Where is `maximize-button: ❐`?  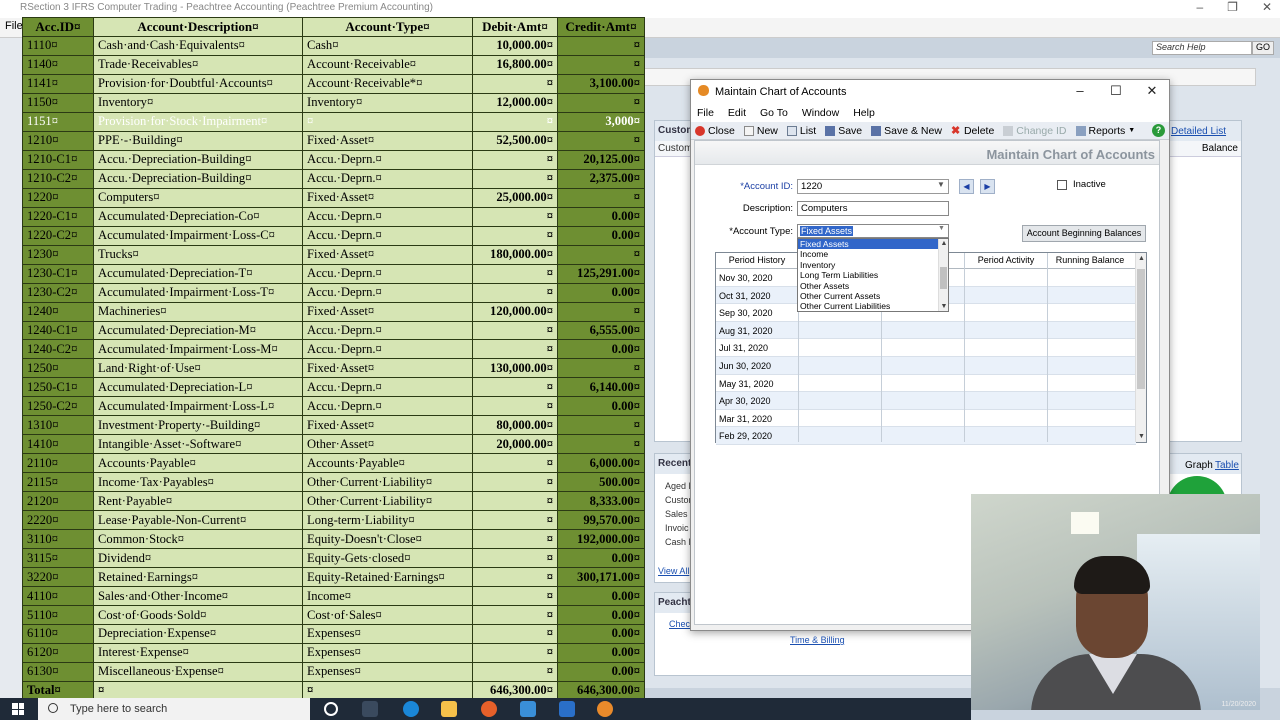
maximize-button: ❐ is located at coordinates (1232, 9).